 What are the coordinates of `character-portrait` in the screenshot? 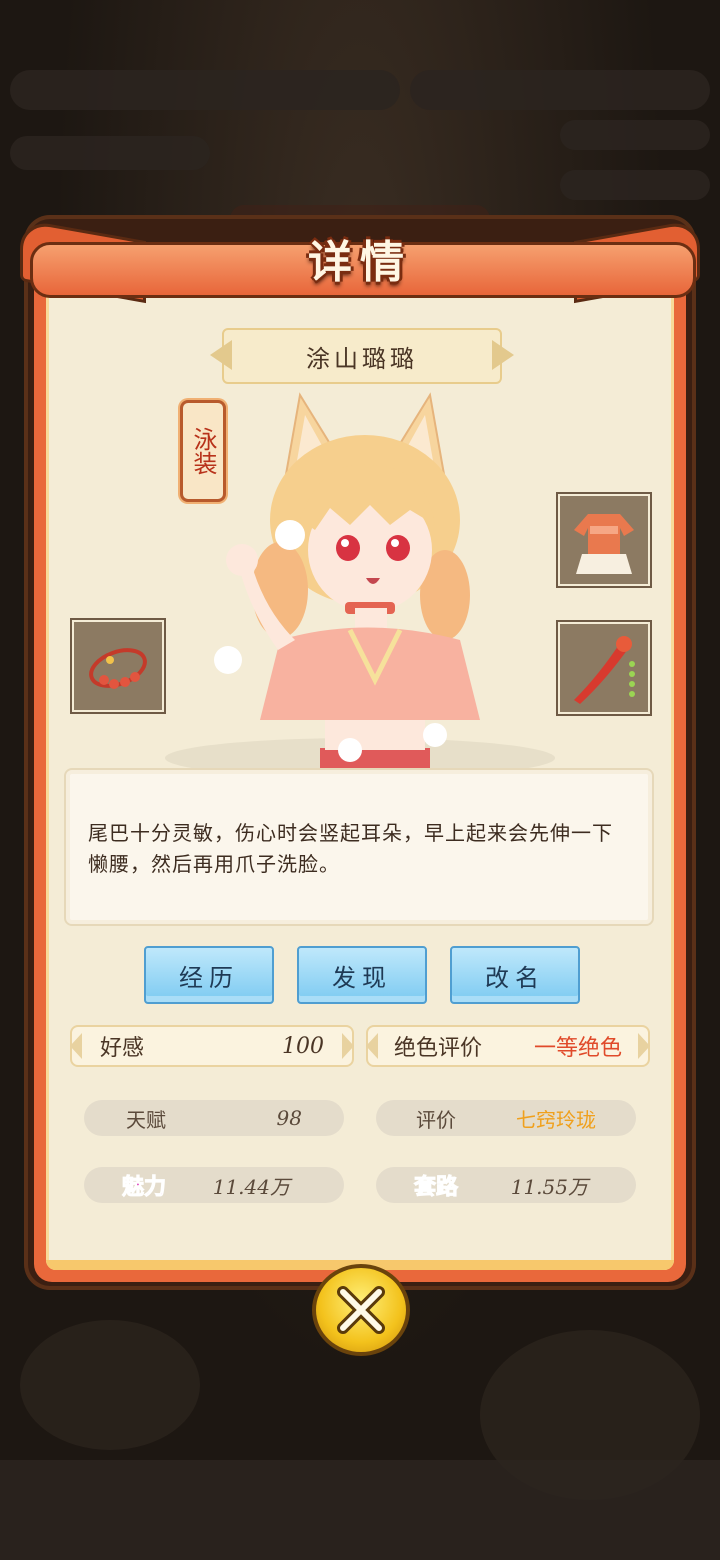 It's located at (347, 582).